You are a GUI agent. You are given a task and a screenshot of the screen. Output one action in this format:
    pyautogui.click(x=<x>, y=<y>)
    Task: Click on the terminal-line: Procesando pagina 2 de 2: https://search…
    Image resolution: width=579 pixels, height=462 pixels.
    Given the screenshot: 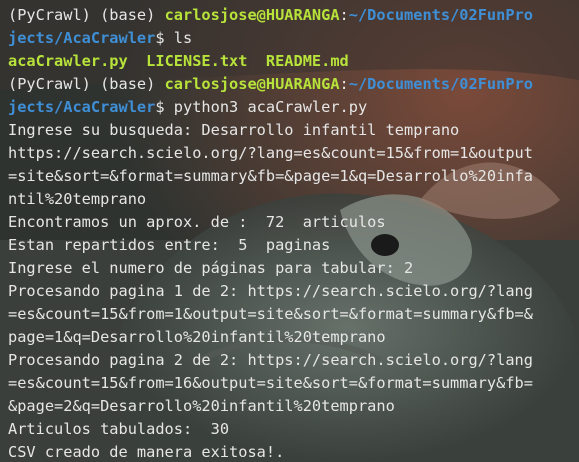 What is the action you would take?
    pyautogui.click(x=293, y=360)
    